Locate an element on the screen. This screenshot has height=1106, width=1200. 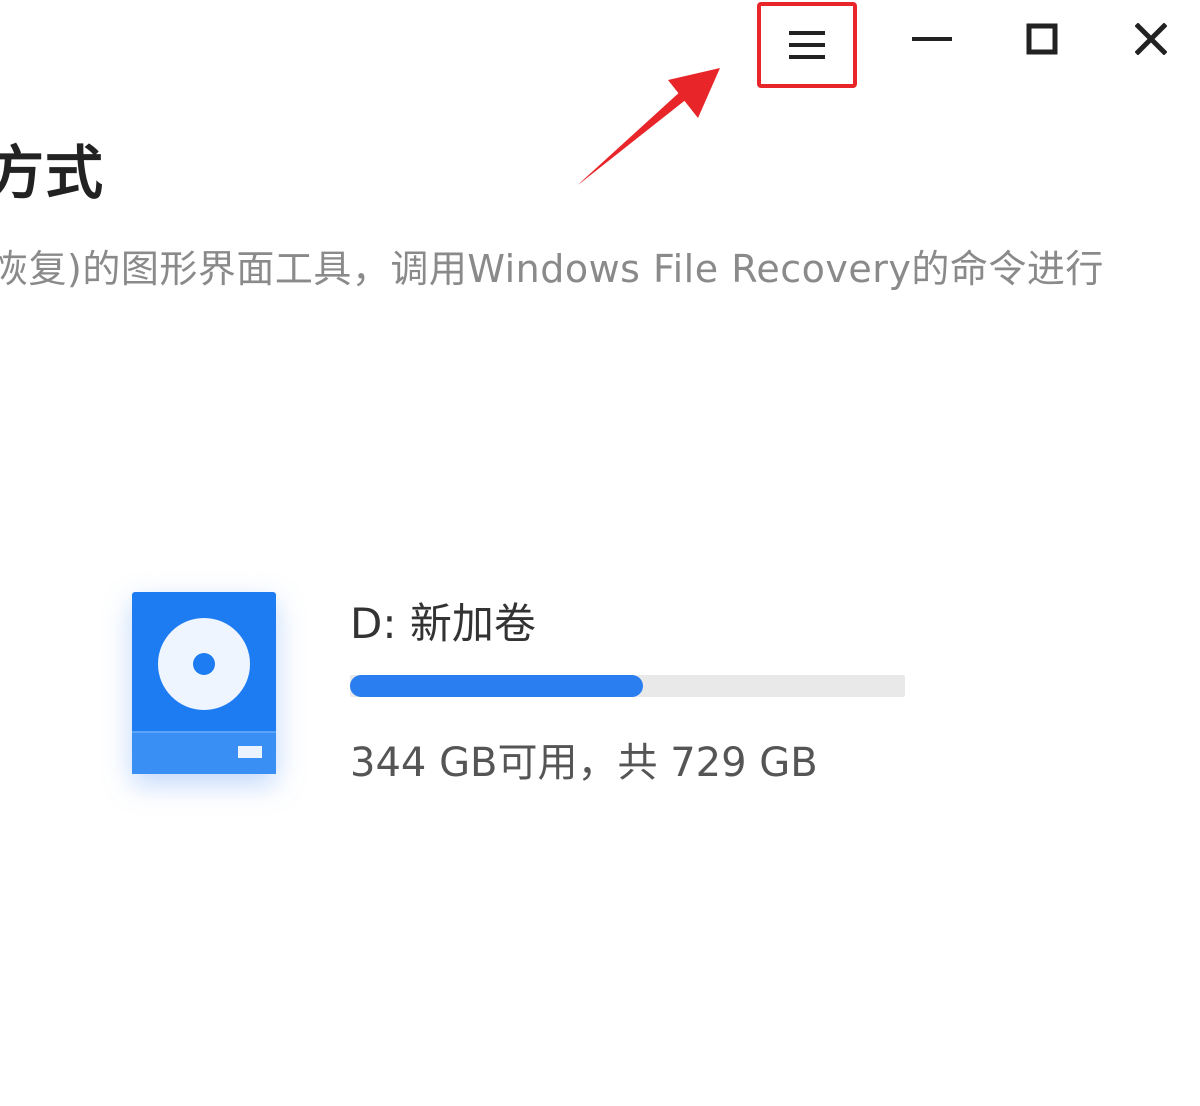
close-button is located at coordinates (1151, 39).